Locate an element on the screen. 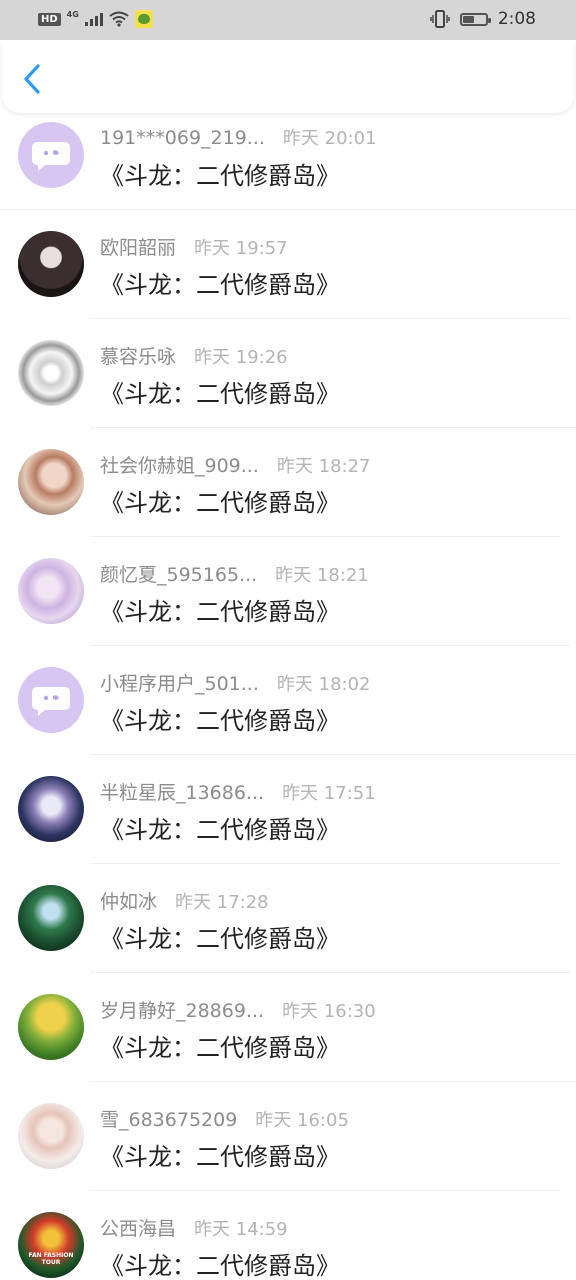  message-meta: 小程序用户_501... 昨天 18:02 is located at coordinates (235, 682).